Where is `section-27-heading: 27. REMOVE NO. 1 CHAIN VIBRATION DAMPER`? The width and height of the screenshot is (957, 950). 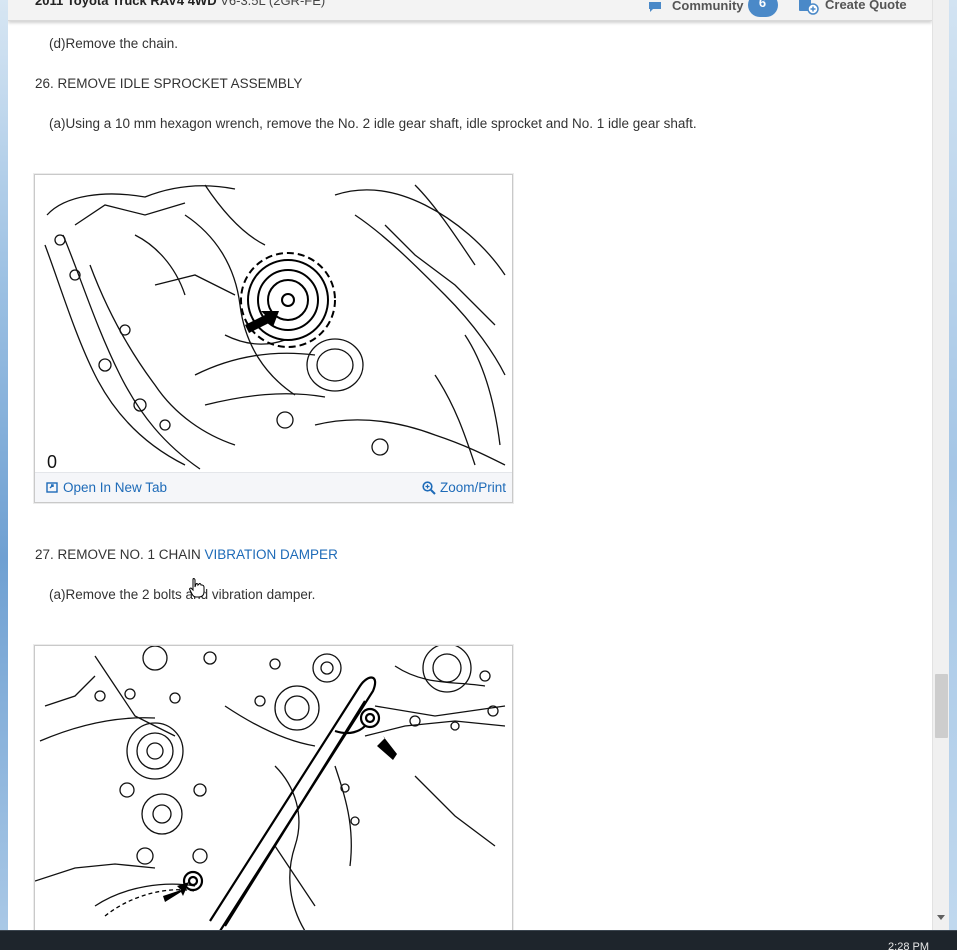
section-27-heading: 27. REMOVE NO. 1 CHAIN VIBRATION DAMPER is located at coordinates (186, 554).